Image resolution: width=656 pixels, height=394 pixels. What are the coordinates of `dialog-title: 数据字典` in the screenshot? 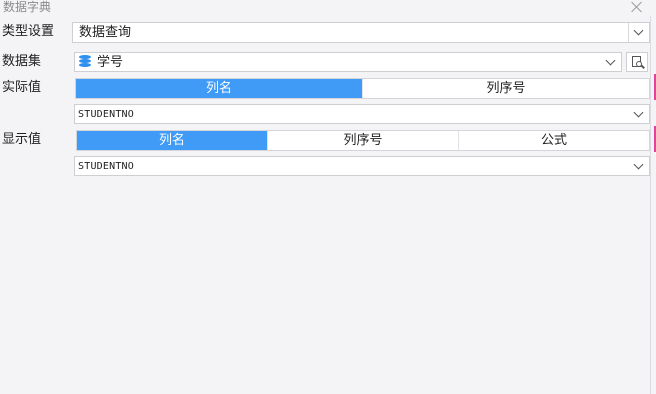 It's located at (27, 7).